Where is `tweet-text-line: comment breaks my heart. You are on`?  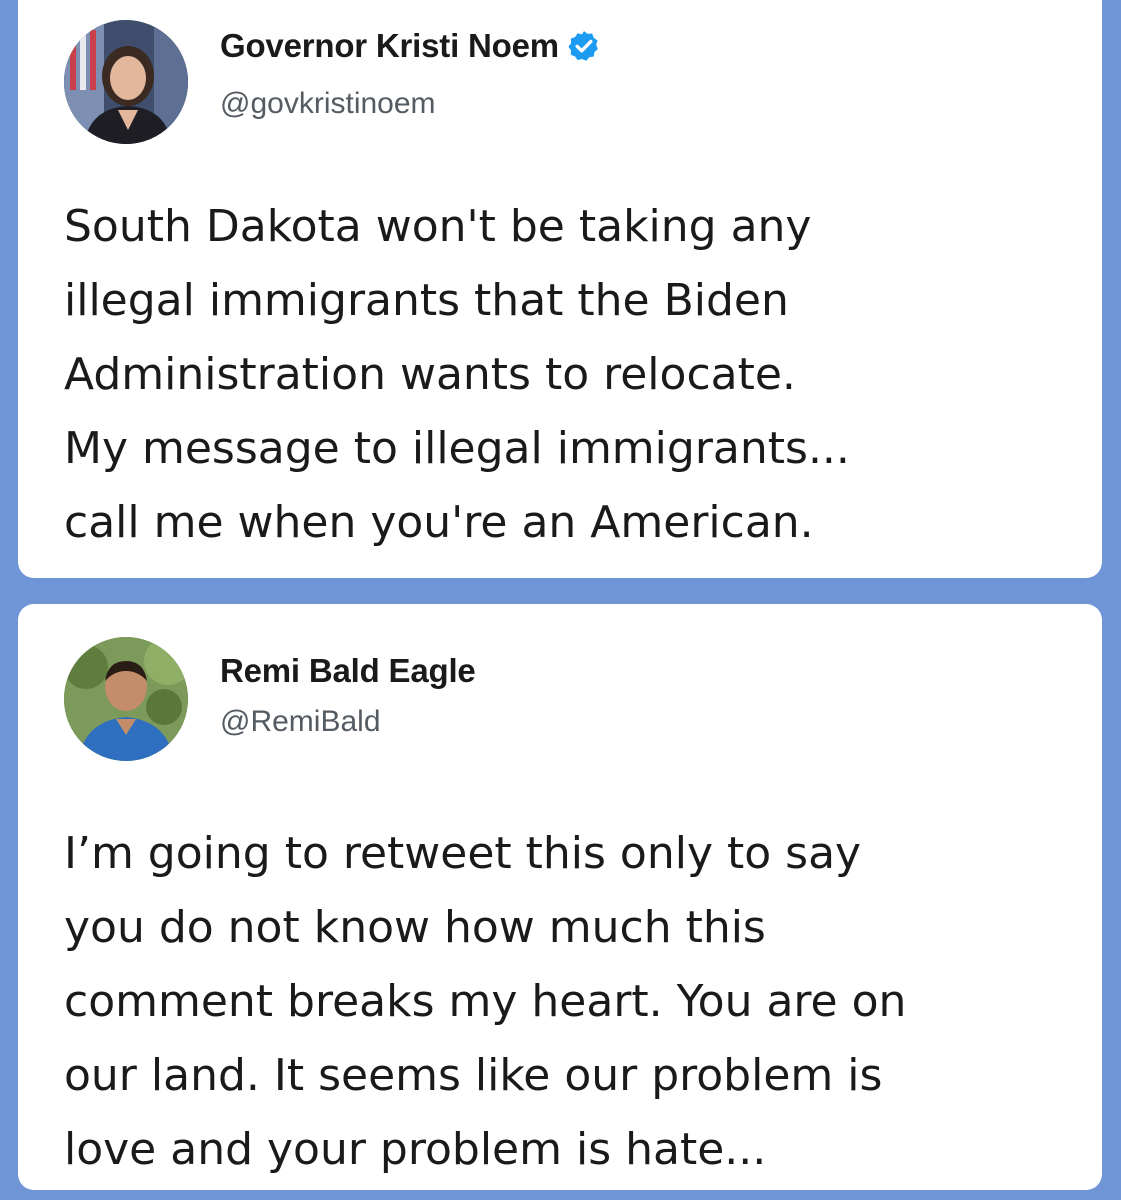
tweet-text-line: comment breaks my heart. You are on is located at coordinates (485, 1001).